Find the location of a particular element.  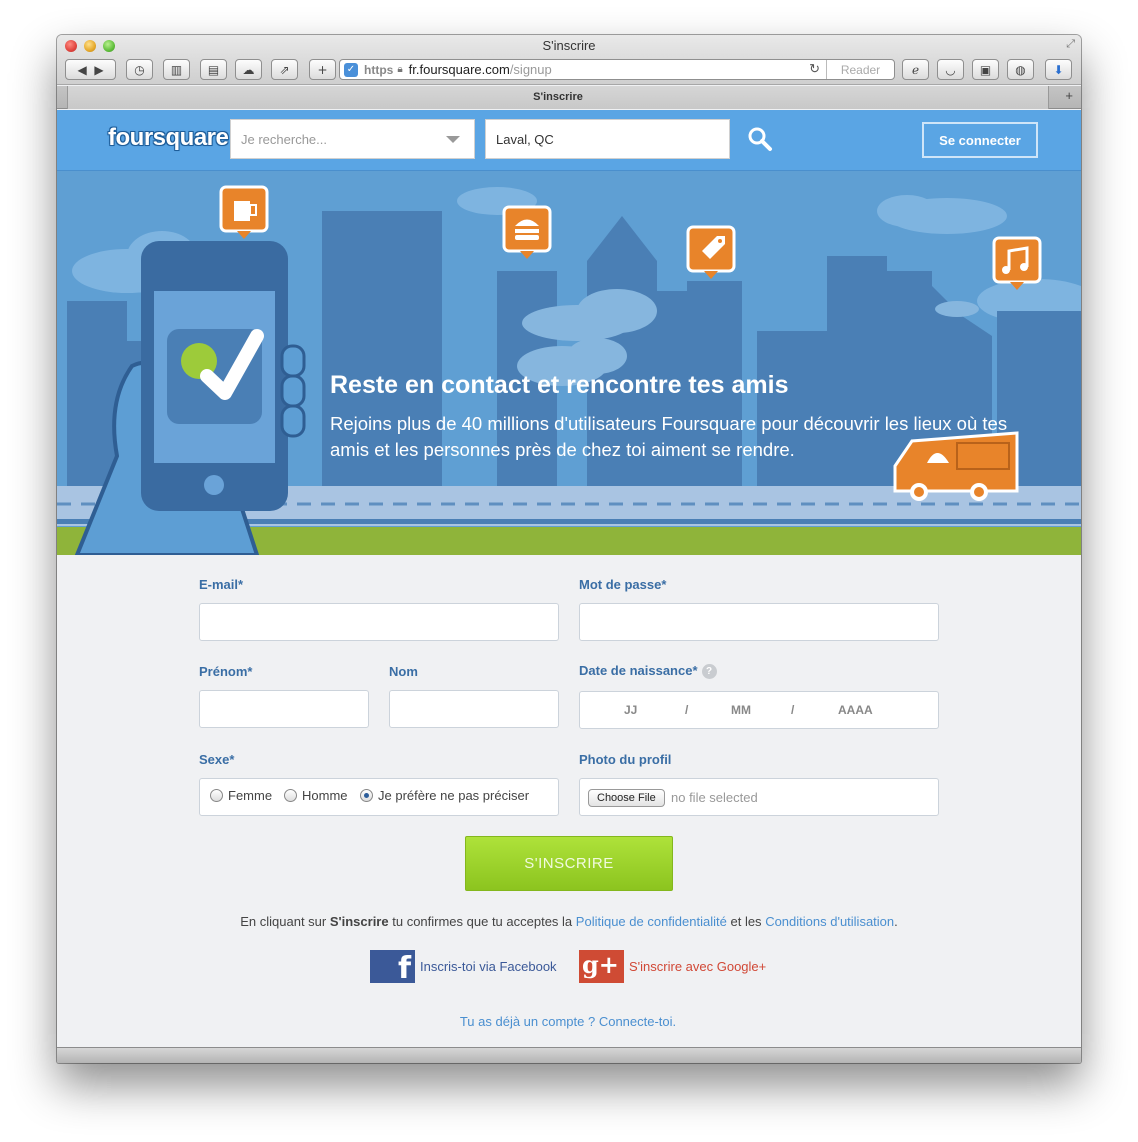

ghostery-button: ◍ is located at coordinates (1020, 69).